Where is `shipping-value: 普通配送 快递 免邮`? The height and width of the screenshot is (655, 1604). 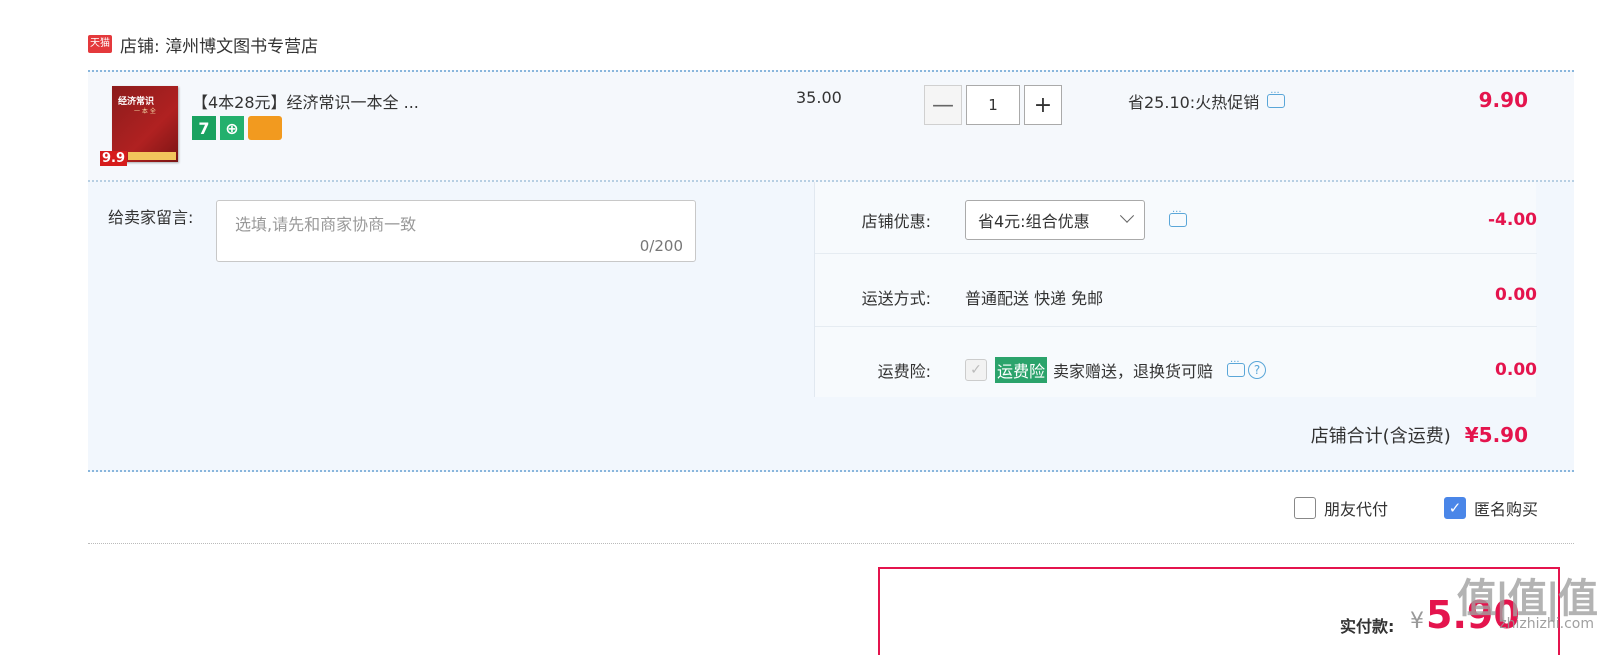 shipping-value: 普通配送 快递 免邮 is located at coordinates (1034, 298).